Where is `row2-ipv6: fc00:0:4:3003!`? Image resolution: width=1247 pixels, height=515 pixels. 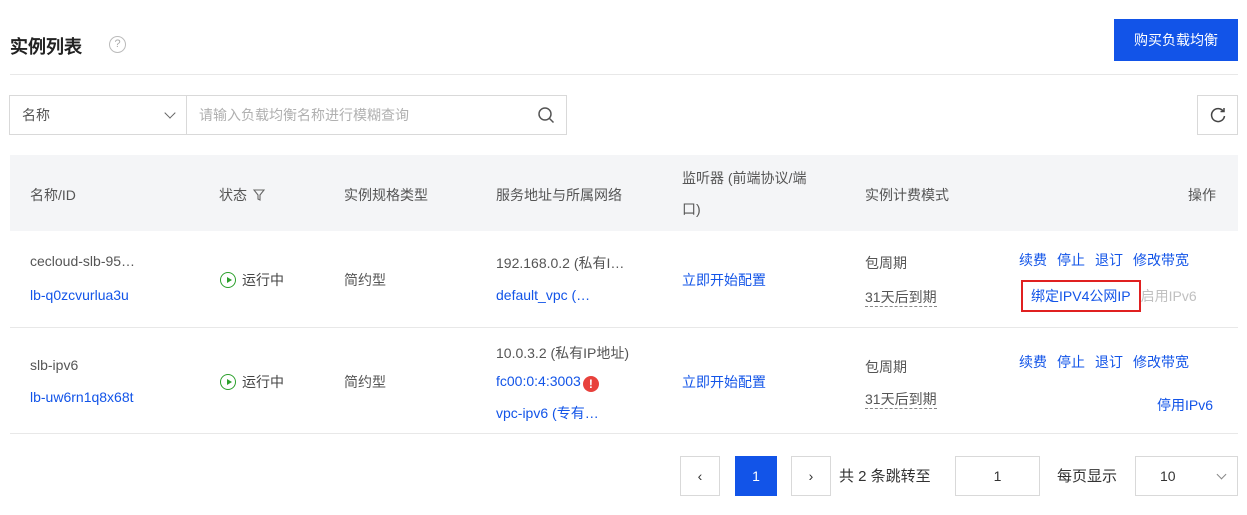 row2-ipv6: fc00:0:4:3003! is located at coordinates (547, 382).